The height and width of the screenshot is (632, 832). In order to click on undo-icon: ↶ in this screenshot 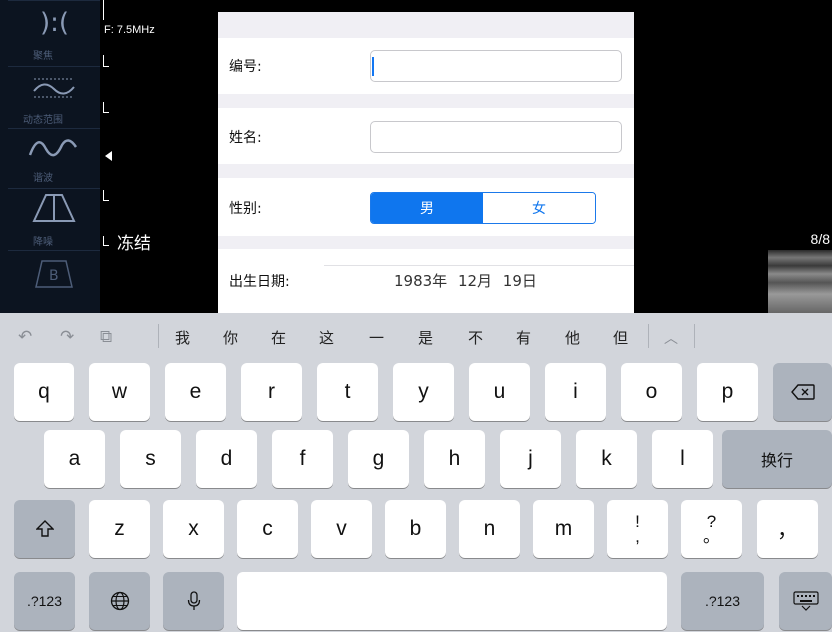, I will do `click(25, 337)`.